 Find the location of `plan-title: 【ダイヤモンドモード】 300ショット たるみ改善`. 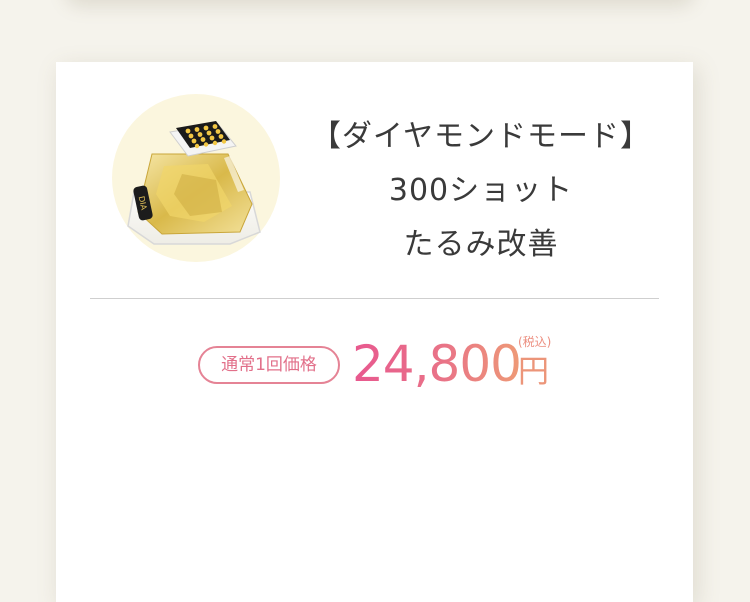

plan-title: 【ダイヤモンドモード】 300ショット たるみ改善 is located at coordinates (481, 191).